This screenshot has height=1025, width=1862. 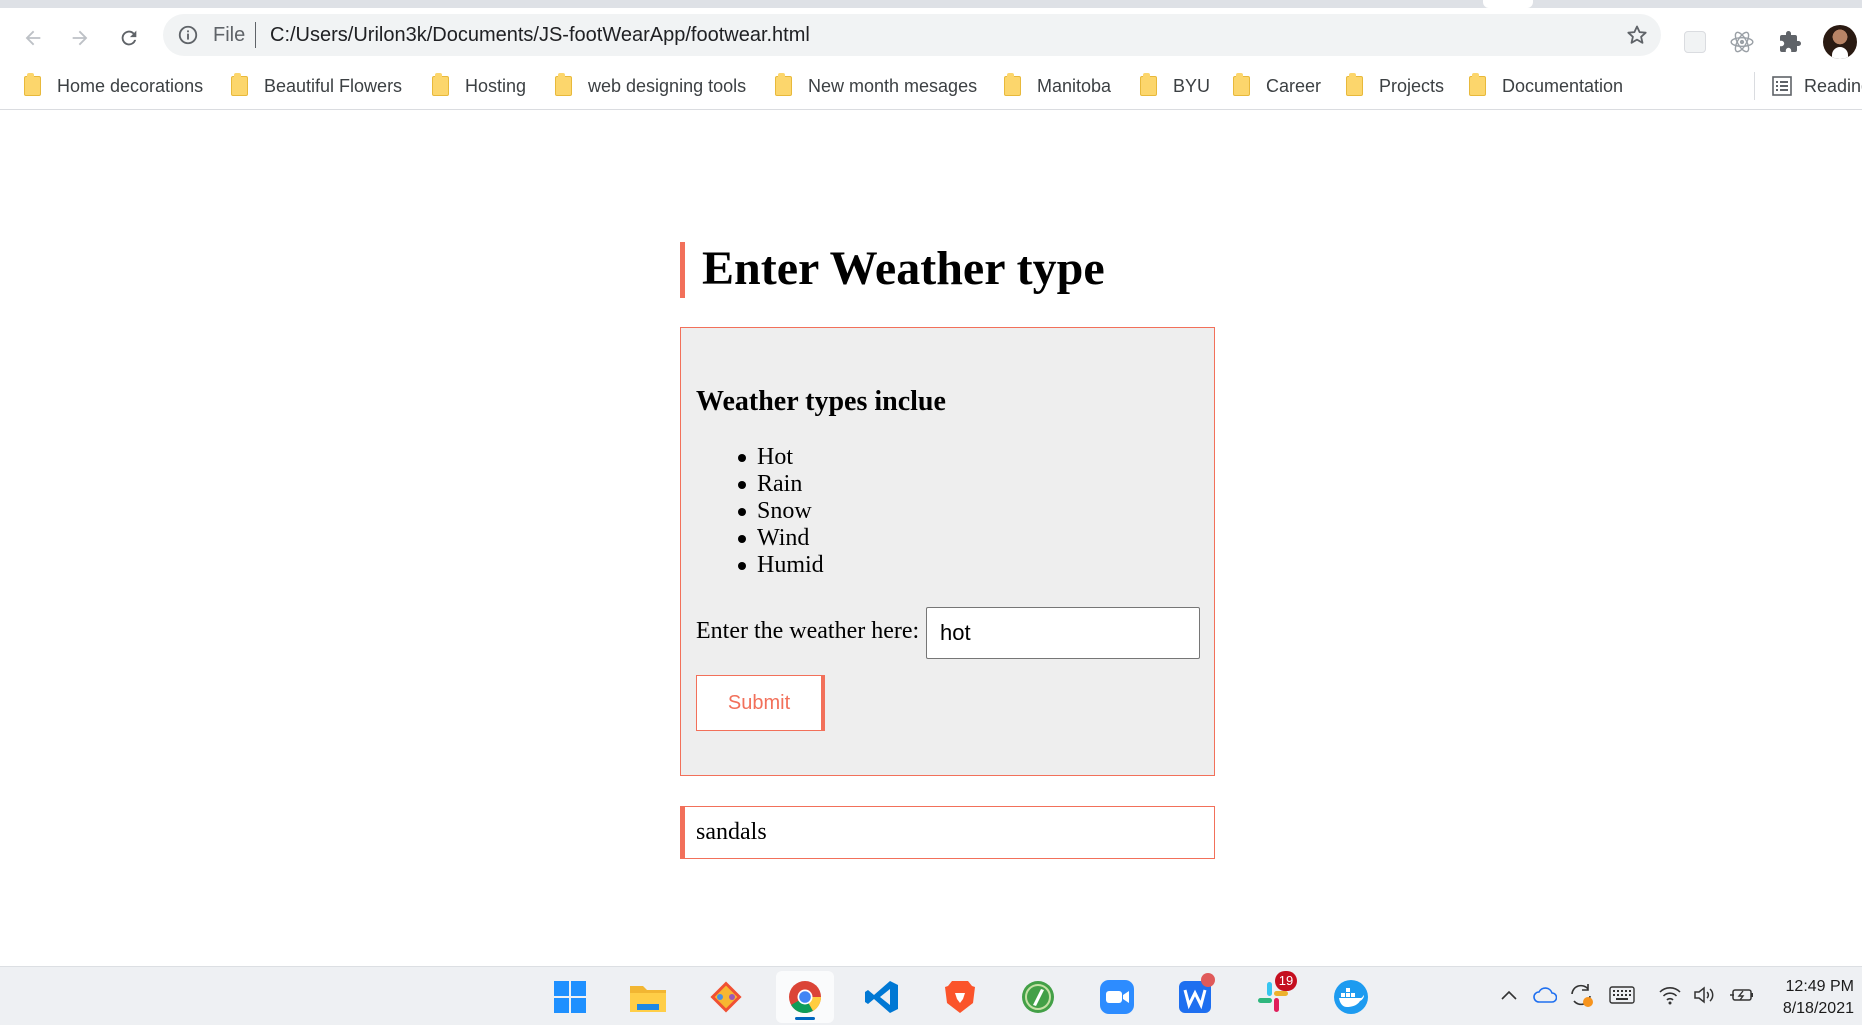 What do you see at coordinates (893, 85) in the screenshot?
I see `bookmark-label: New month mesages` at bounding box center [893, 85].